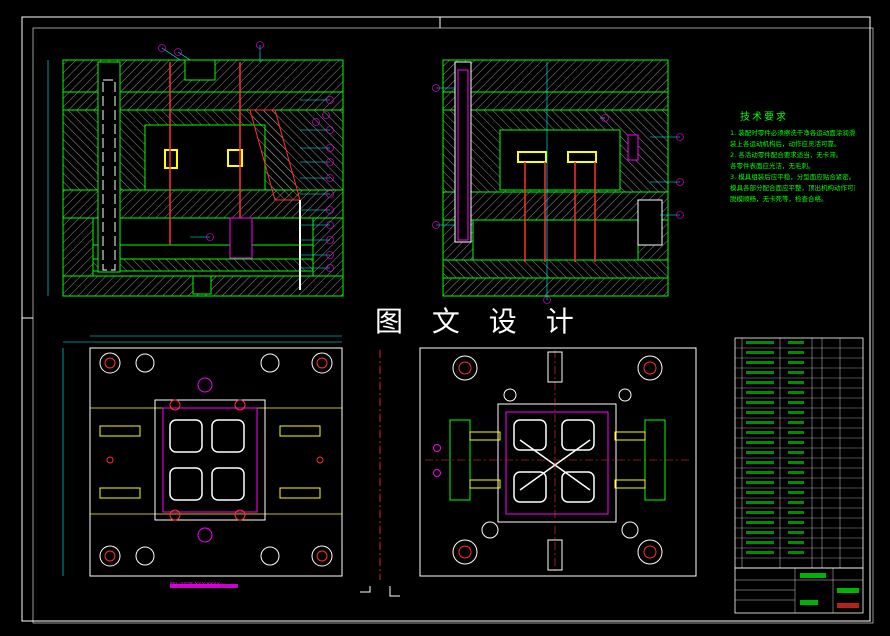 The height and width of the screenshot is (636, 890). I want to click on tech-note-line: 3. 模具组装后应平稳，分型面应贴合紧密。, so click(792, 177).